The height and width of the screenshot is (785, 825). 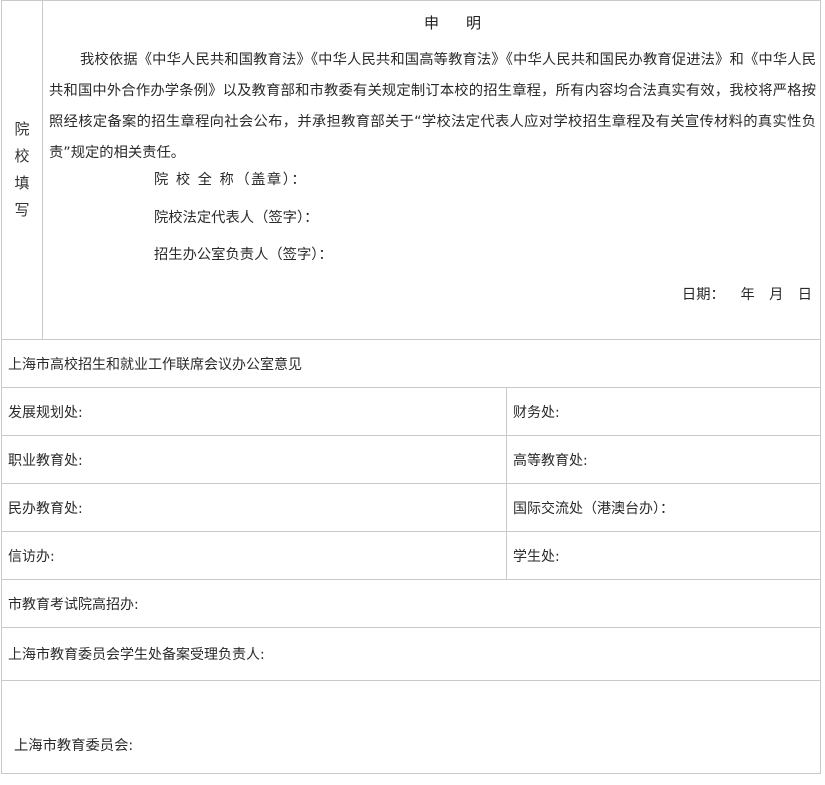 What do you see at coordinates (455, 23) in the screenshot?
I see `declaration-title: 申 明` at bounding box center [455, 23].